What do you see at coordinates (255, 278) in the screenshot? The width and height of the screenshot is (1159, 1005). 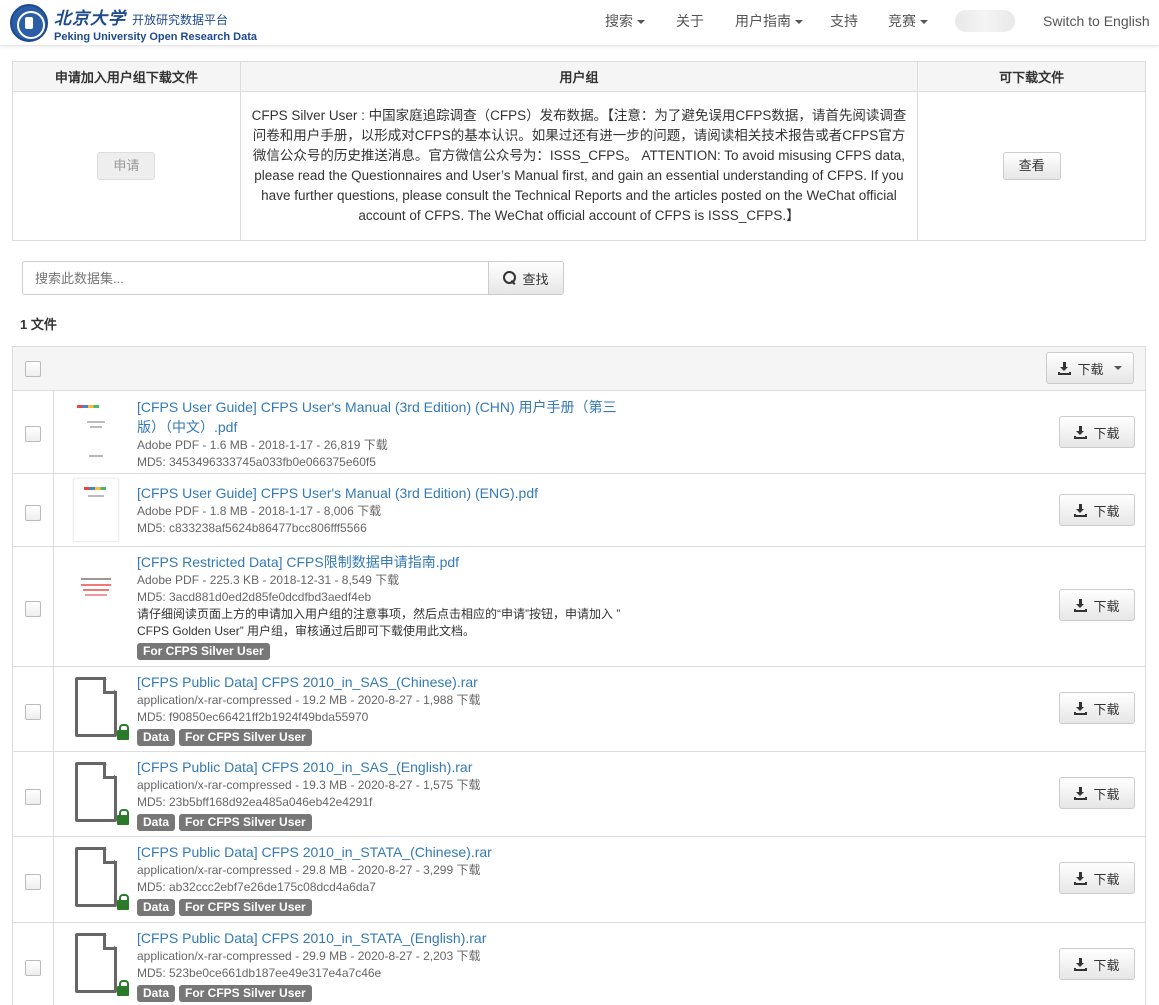 I see `dataset-search-input` at bounding box center [255, 278].